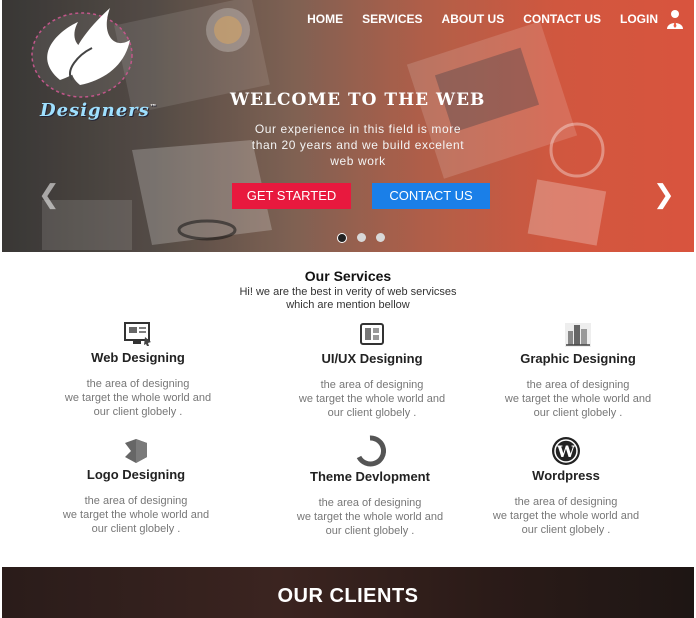  What do you see at coordinates (664, 195) in the screenshot?
I see `carousel-next-icon: ❯` at bounding box center [664, 195].